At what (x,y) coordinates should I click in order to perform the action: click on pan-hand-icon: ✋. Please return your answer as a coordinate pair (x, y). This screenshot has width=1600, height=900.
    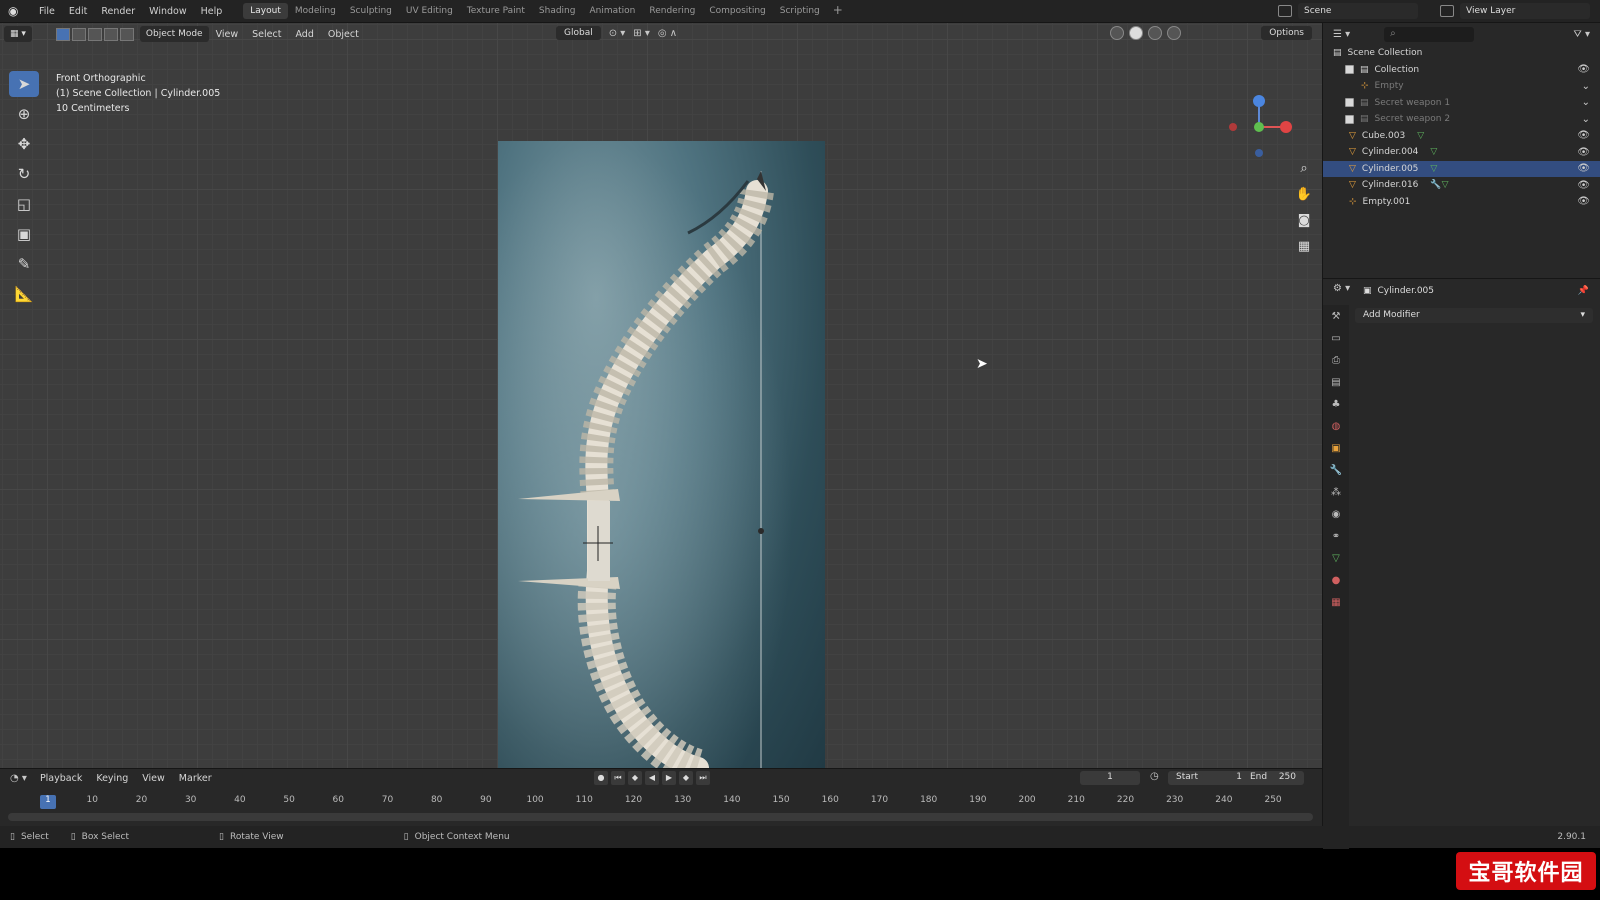
    Looking at the image, I should click on (1304, 197).